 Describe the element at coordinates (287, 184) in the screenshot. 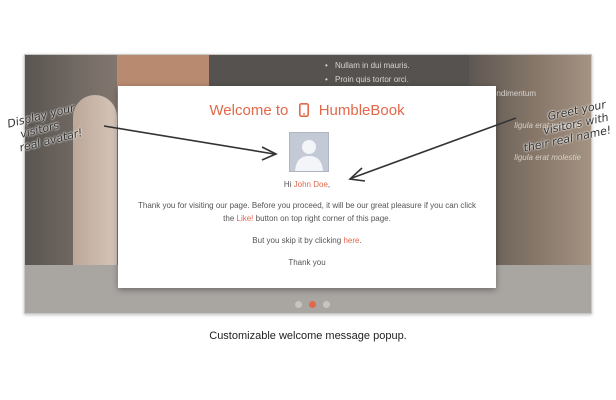

I see `greeting-prefix: Hi` at that location.